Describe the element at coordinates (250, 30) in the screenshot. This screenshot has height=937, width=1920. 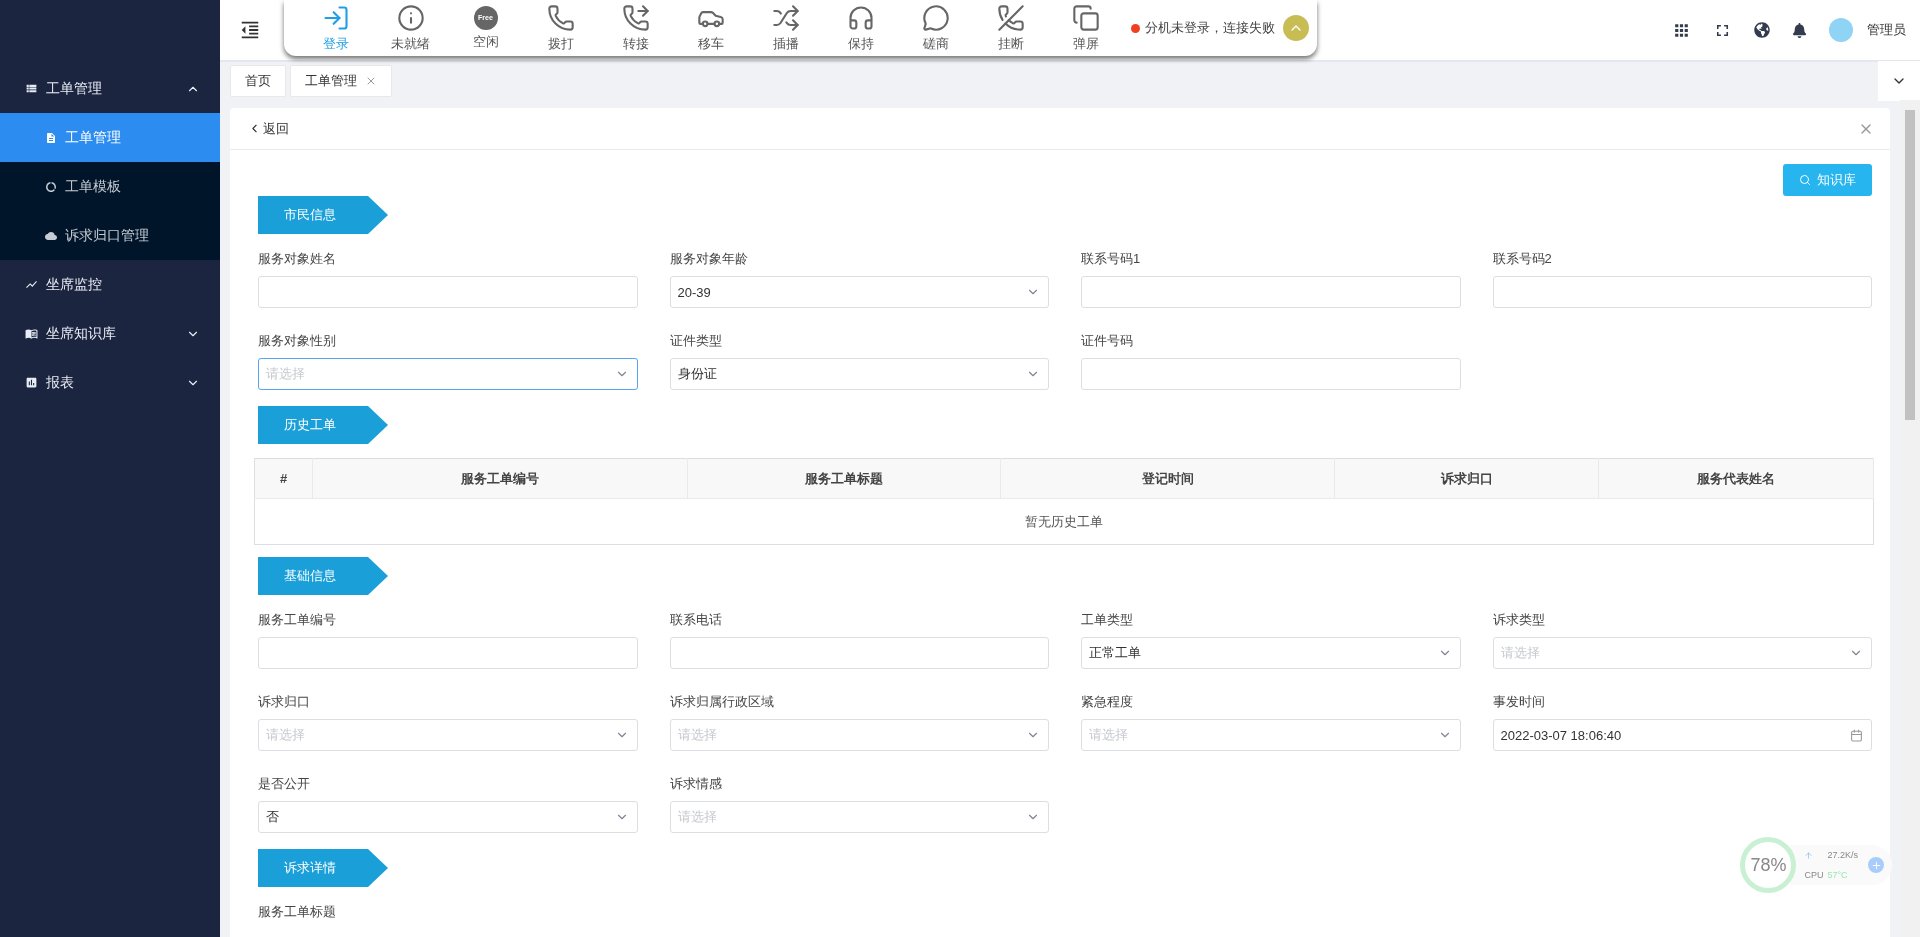
I see `indent-icon` at that location.